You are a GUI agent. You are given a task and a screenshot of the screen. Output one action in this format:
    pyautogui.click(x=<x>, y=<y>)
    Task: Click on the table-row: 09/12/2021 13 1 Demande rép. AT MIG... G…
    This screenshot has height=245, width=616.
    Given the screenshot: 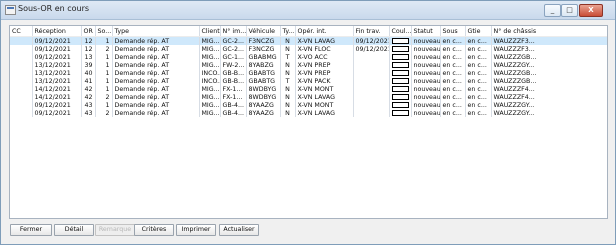 What is the action you would take?
    pyautogui.click(x=308, y=57)
    